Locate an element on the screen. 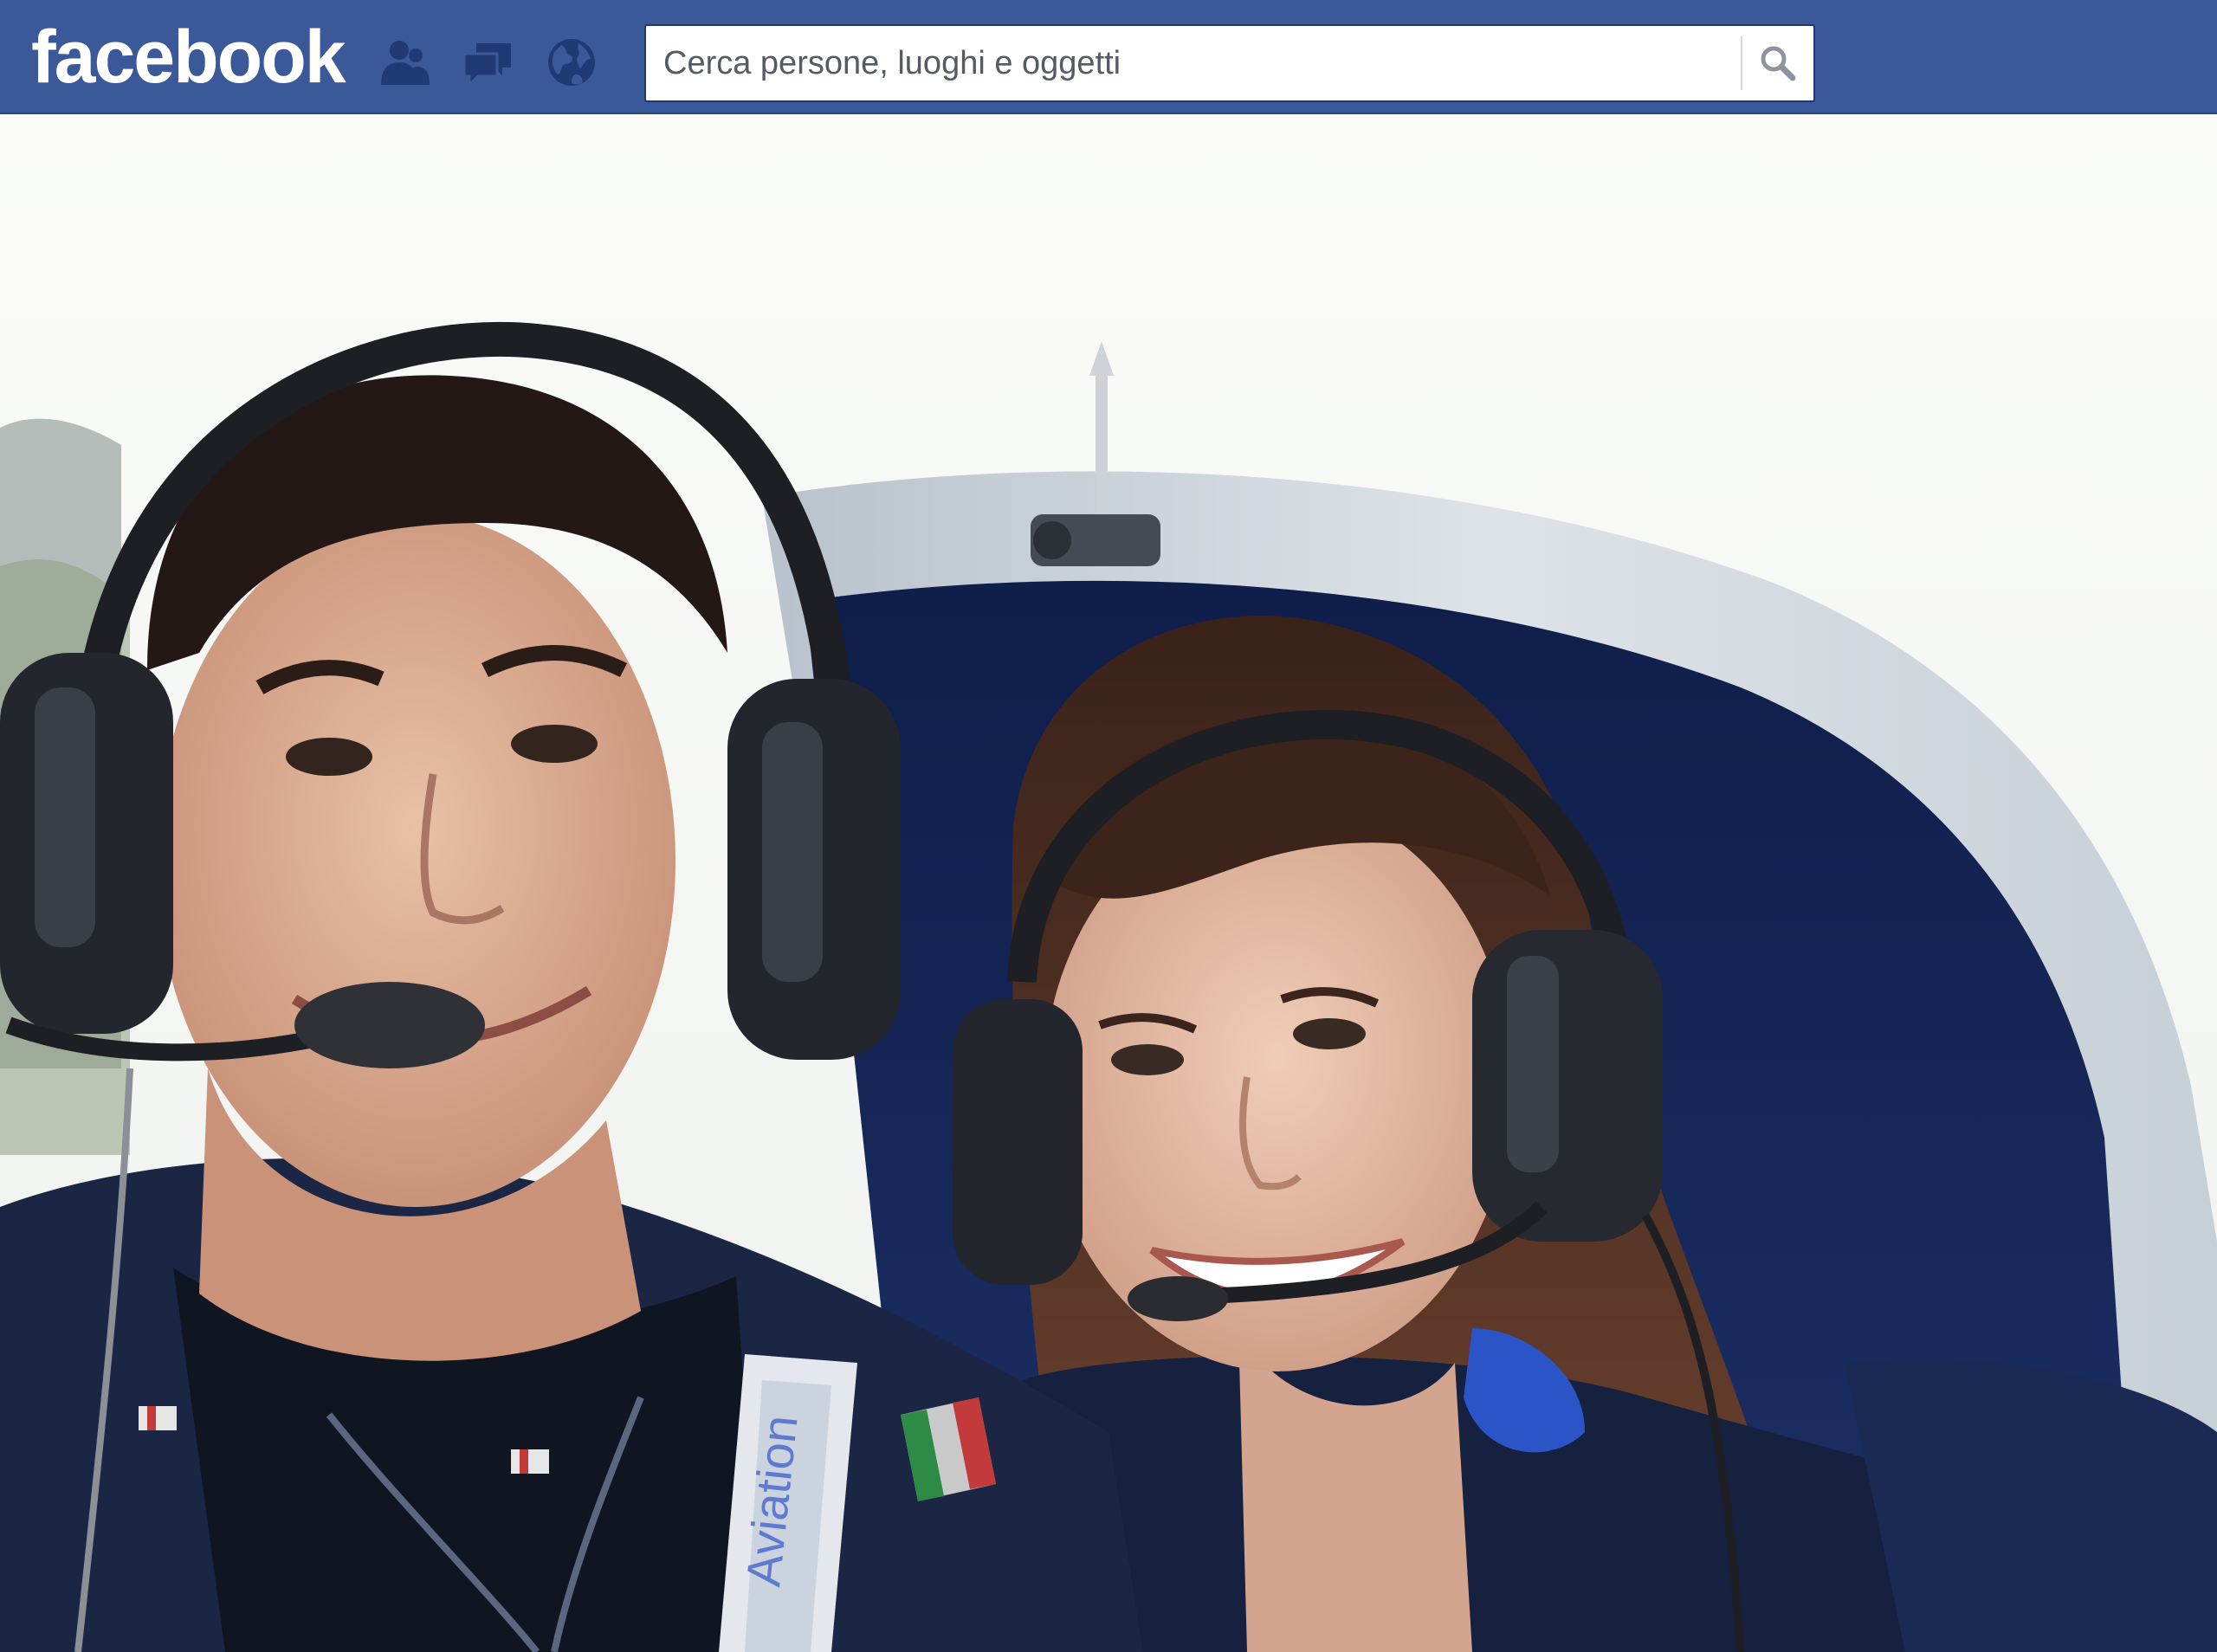 The image size is (2217, 1652). messages-icon is located at coordinates (488, 63).